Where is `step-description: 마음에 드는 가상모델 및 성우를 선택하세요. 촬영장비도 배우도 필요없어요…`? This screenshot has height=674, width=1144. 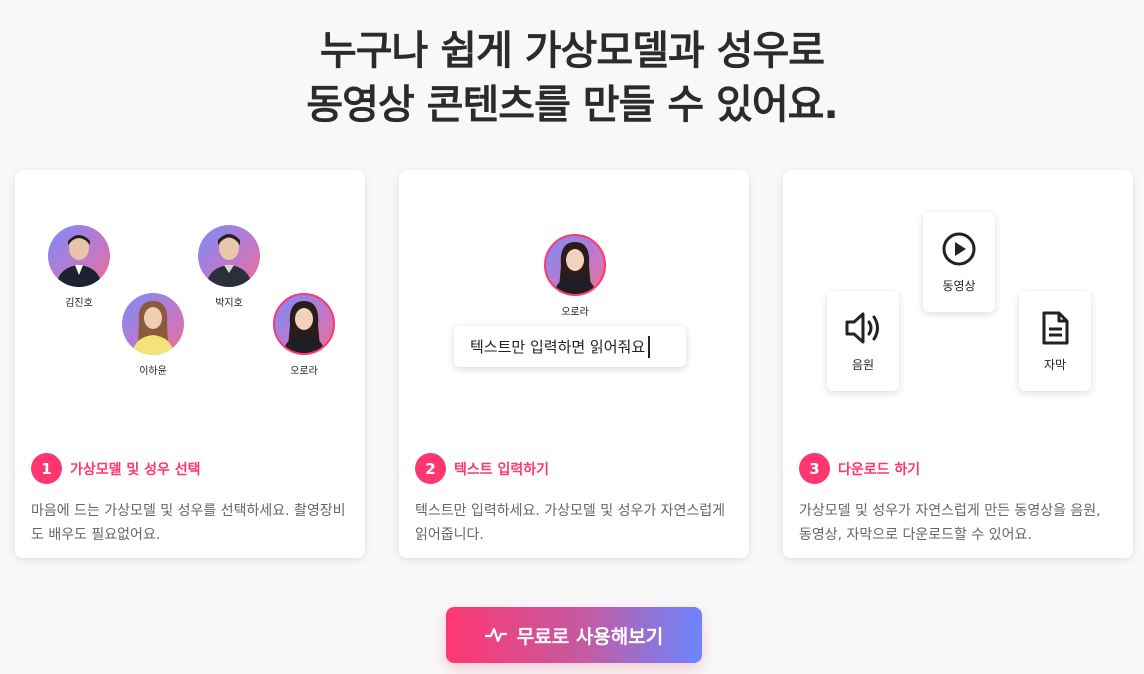
step-description: 마음에 드는 가상모델 및 성우를 선택하세요. 촬영장비도 배우도 필요없어요… is located at coordinates (188, 523).